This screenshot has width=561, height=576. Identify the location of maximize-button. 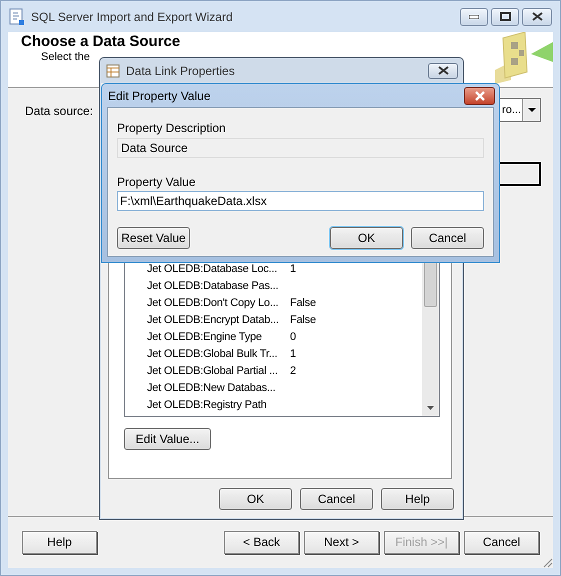
(505, 17).